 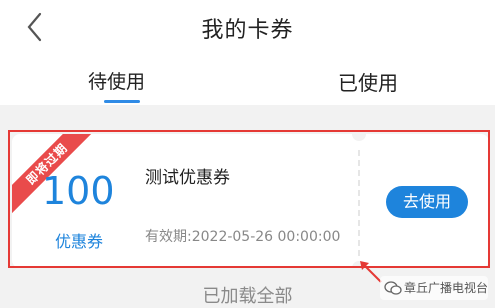 I want to click on wechat-icon, so click(x=393, y=288).